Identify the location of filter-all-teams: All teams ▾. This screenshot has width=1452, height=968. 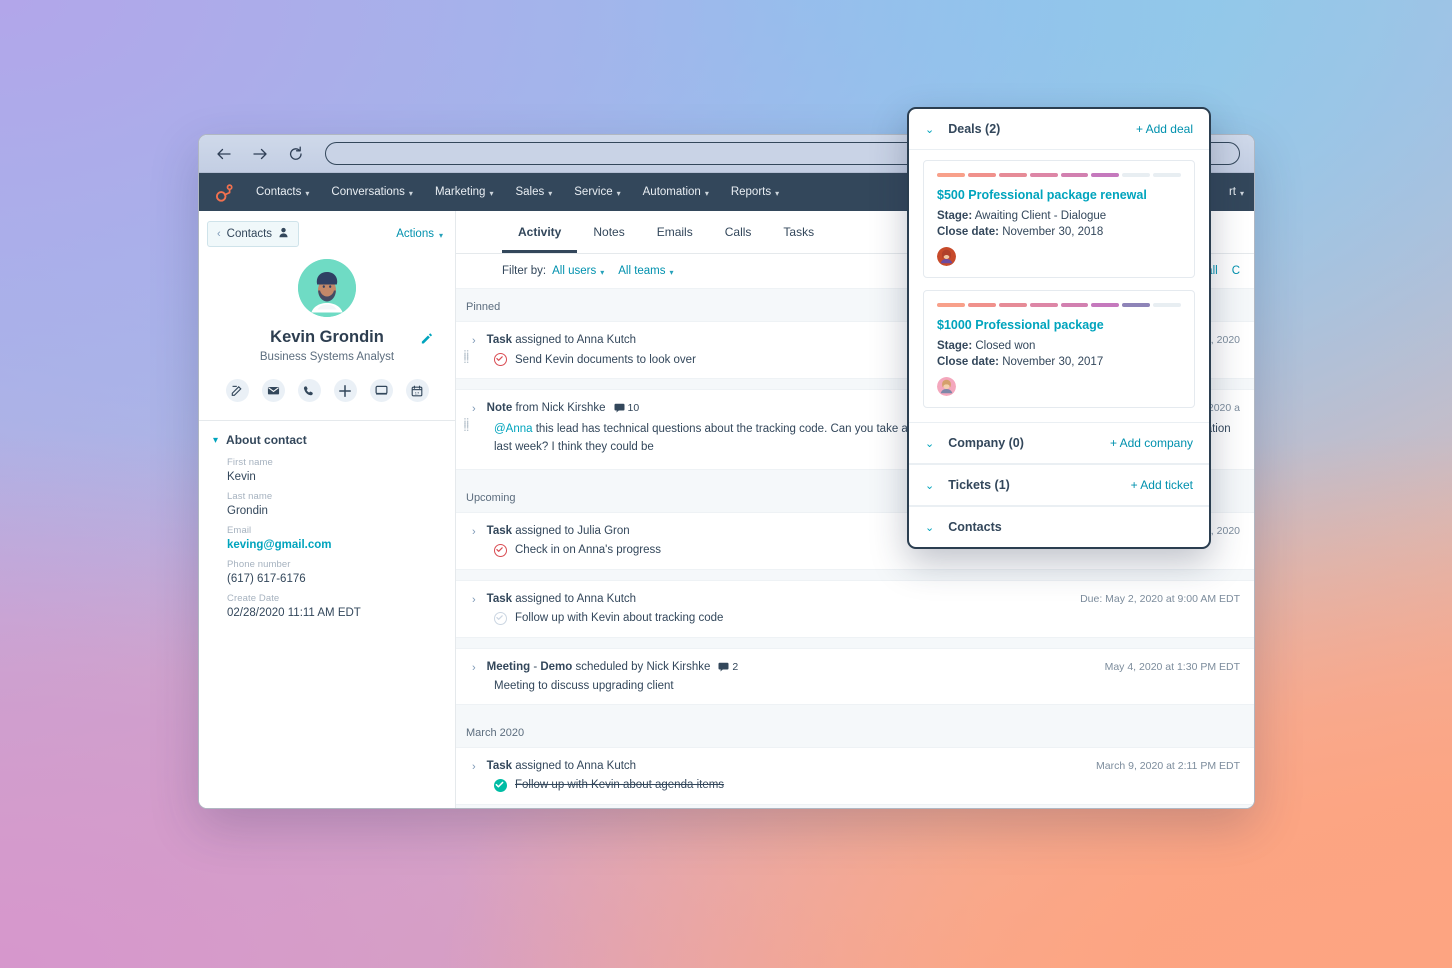
(645, 271).